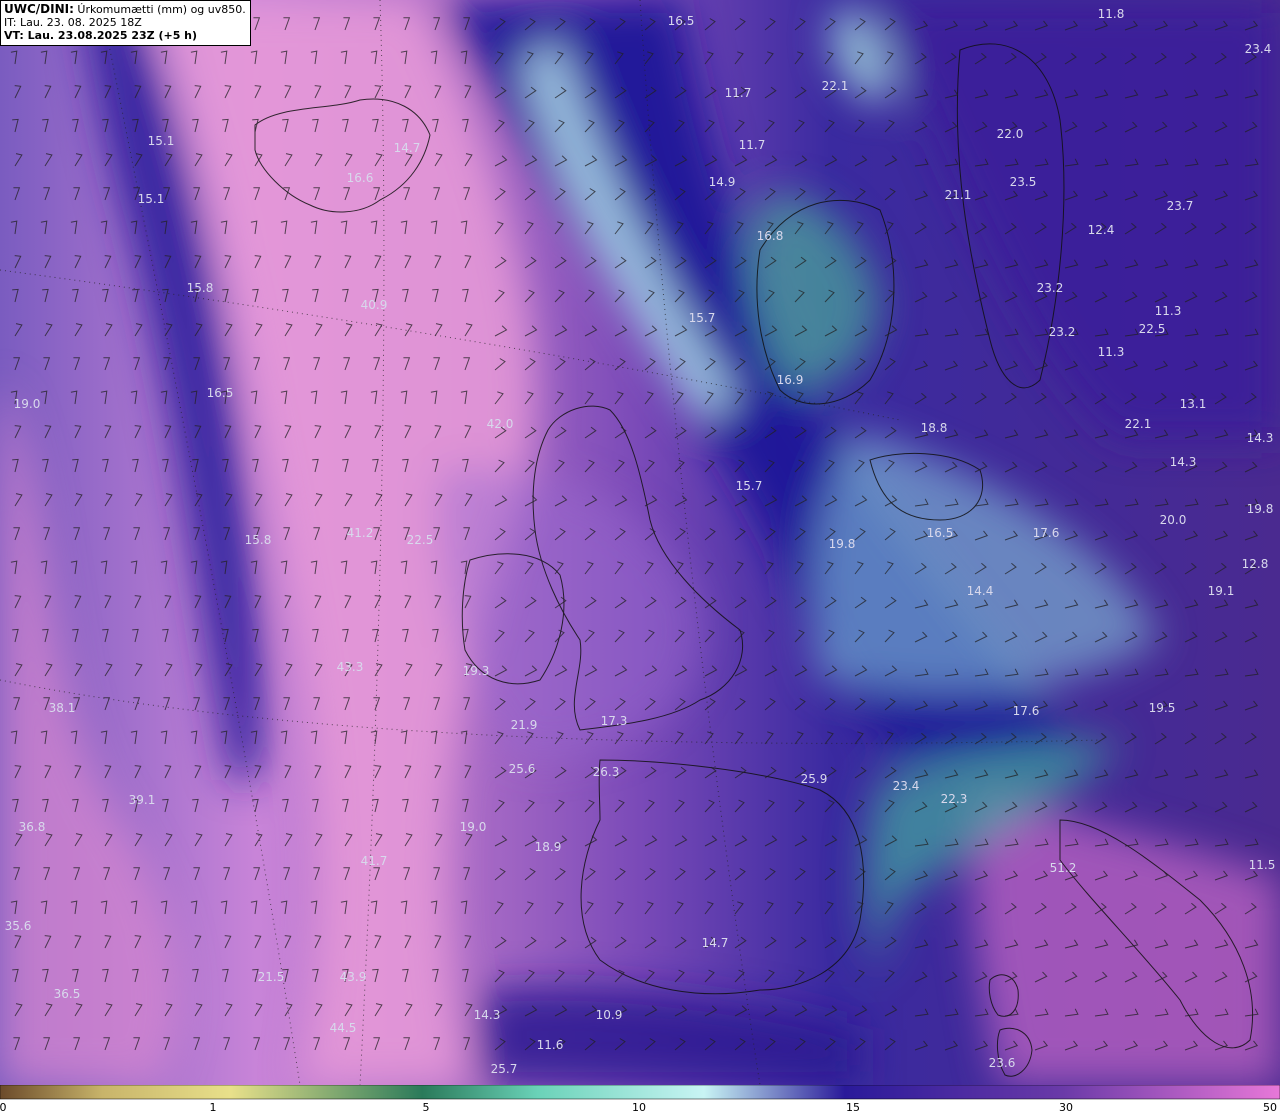  Describe the element at coordinates (614, 721) in the screenshot. I see `precip-value-label: 17.3` at that location.